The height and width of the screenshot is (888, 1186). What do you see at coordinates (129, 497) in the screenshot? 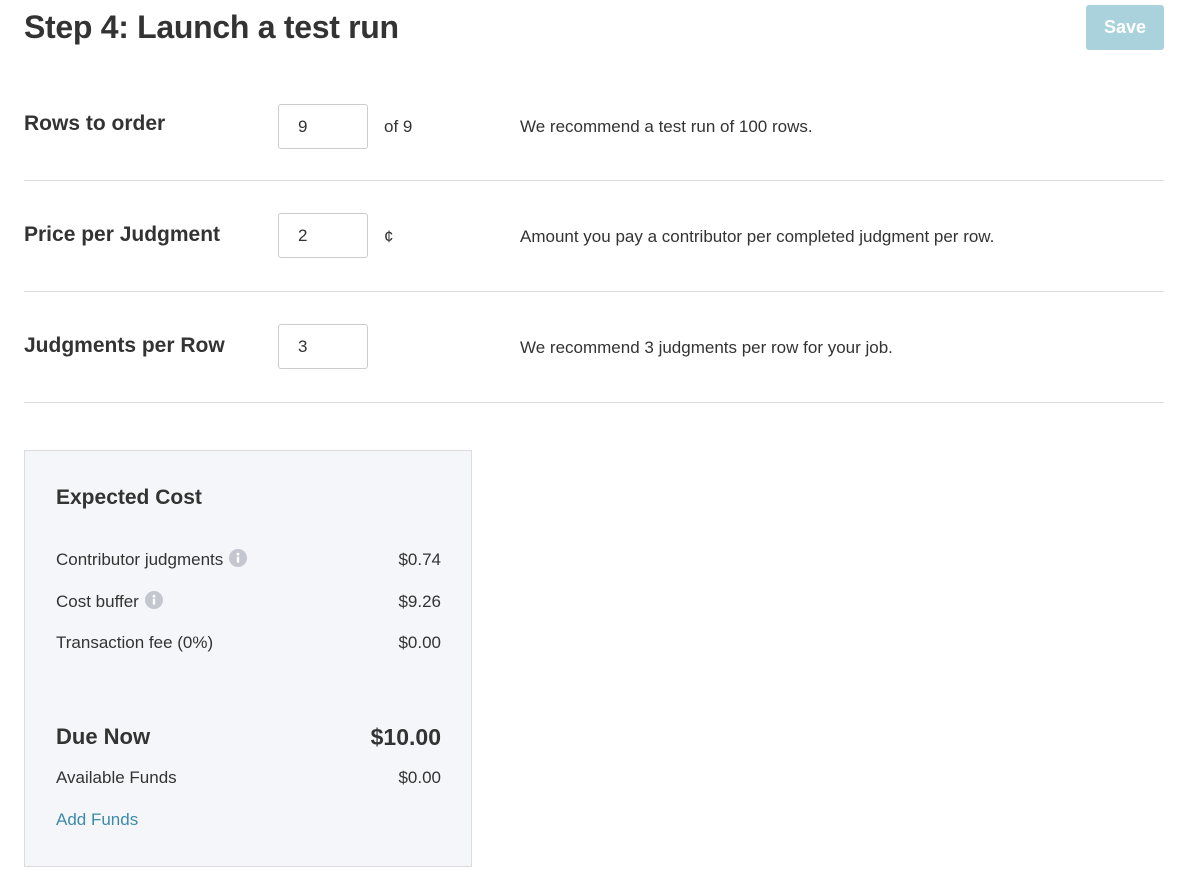
I see `expected-cost-title: Expected Cost` at bounding box center [129, 497].